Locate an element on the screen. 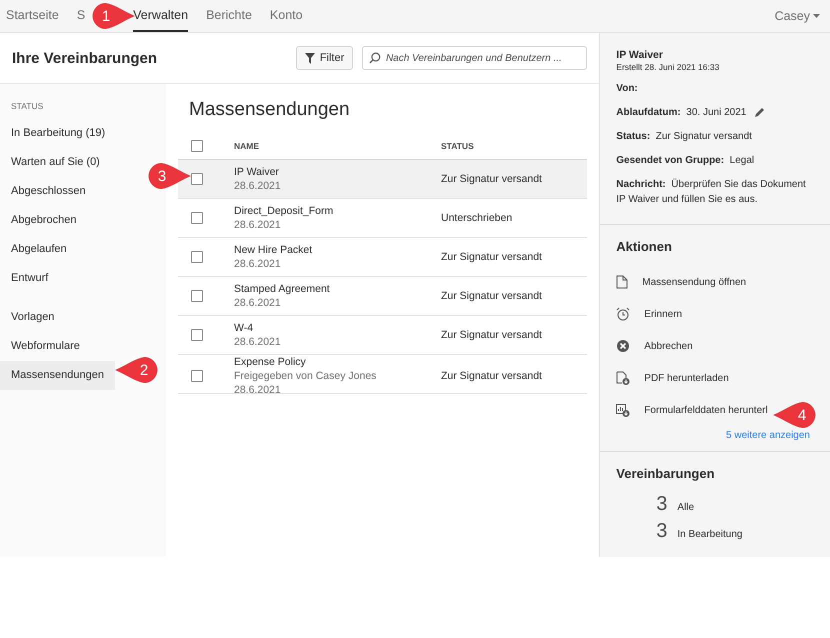 The width and height of the screenshot is (830, 638). sidebar-item: Webformulare is located at coordinates (45, 346).